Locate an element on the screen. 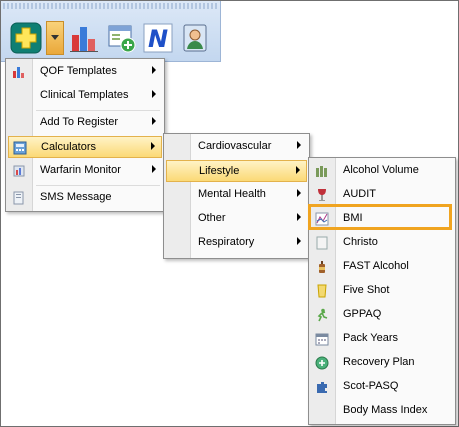 The width and height of the screenshot is (459, 427). menu-item-alcohol-volume: Alcohol Volume is located at coordinates (382, 171).